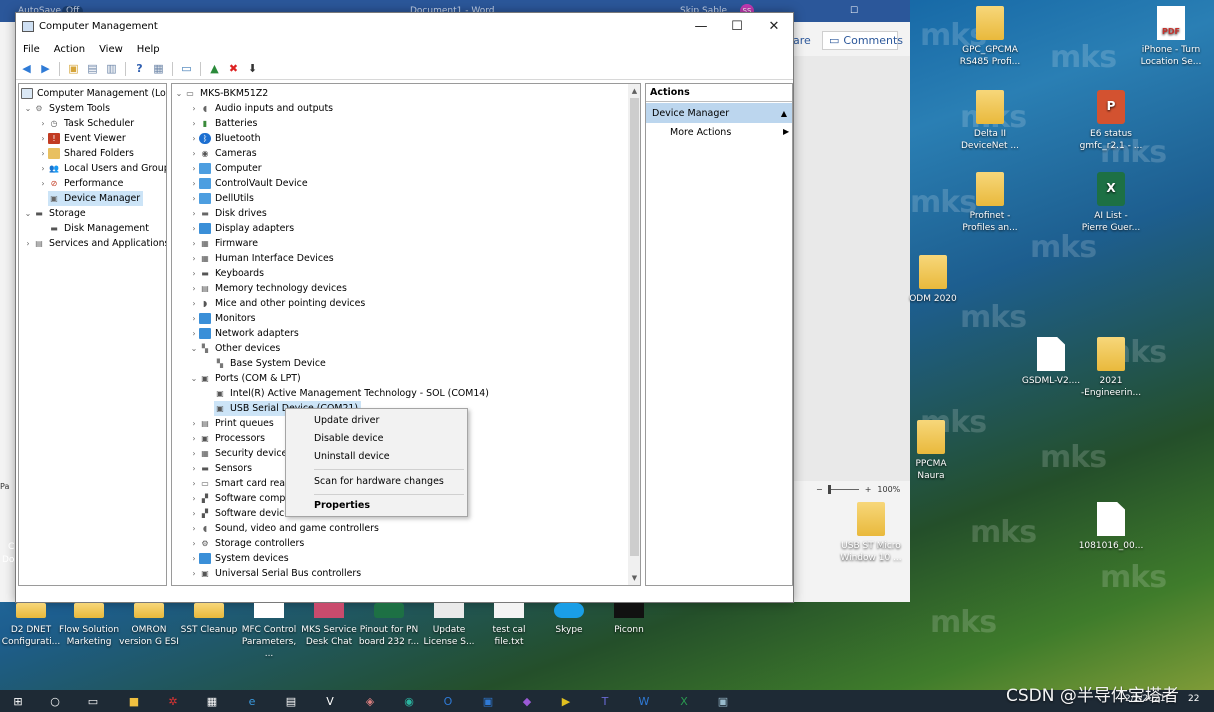  I want to click on scrollbar-thumb, so click(634, 327).